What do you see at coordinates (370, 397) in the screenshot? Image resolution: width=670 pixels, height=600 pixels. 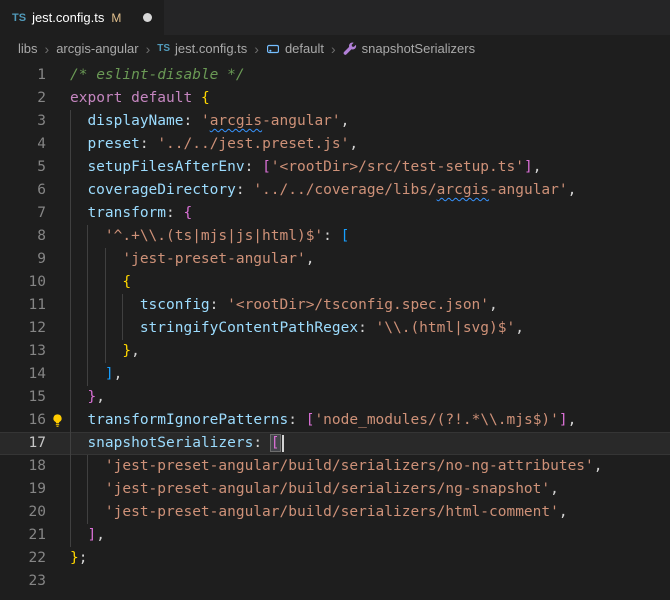 I see `code-text: },` at bounding box center [370, 397].